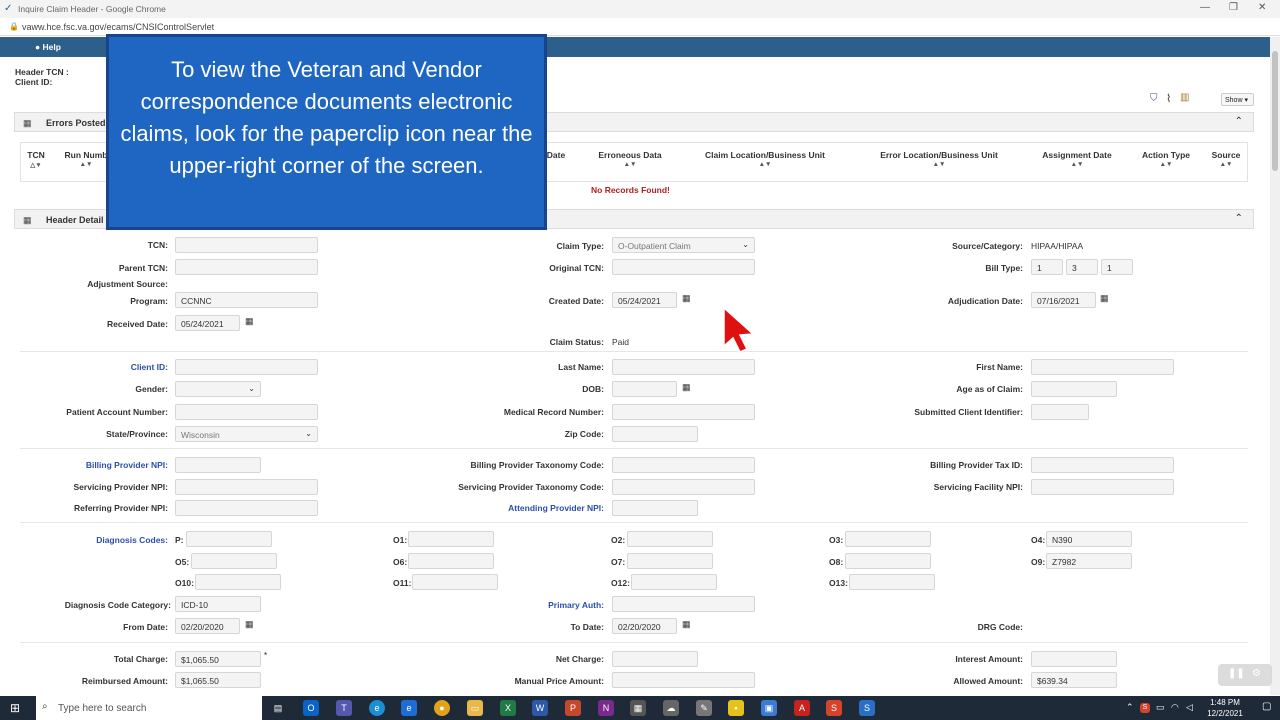 This screenshot has width=1280, height=720. I want to click on col-action-type: Action Type ▲▼, so click(1166, 159).